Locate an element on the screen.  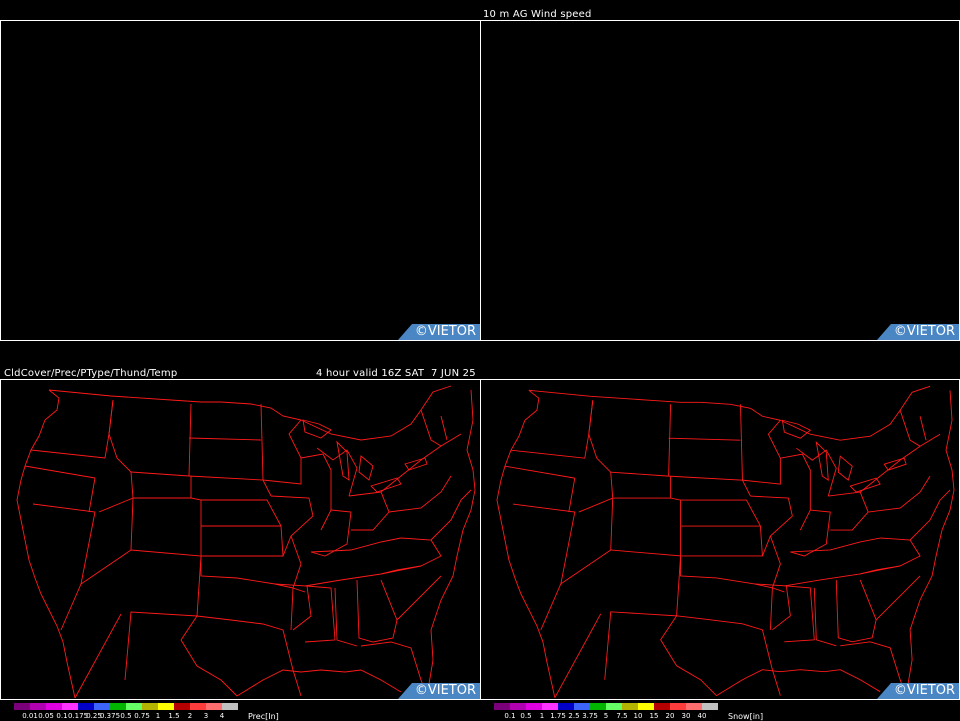
precip-color-bar is located at coordinates (127, 706).